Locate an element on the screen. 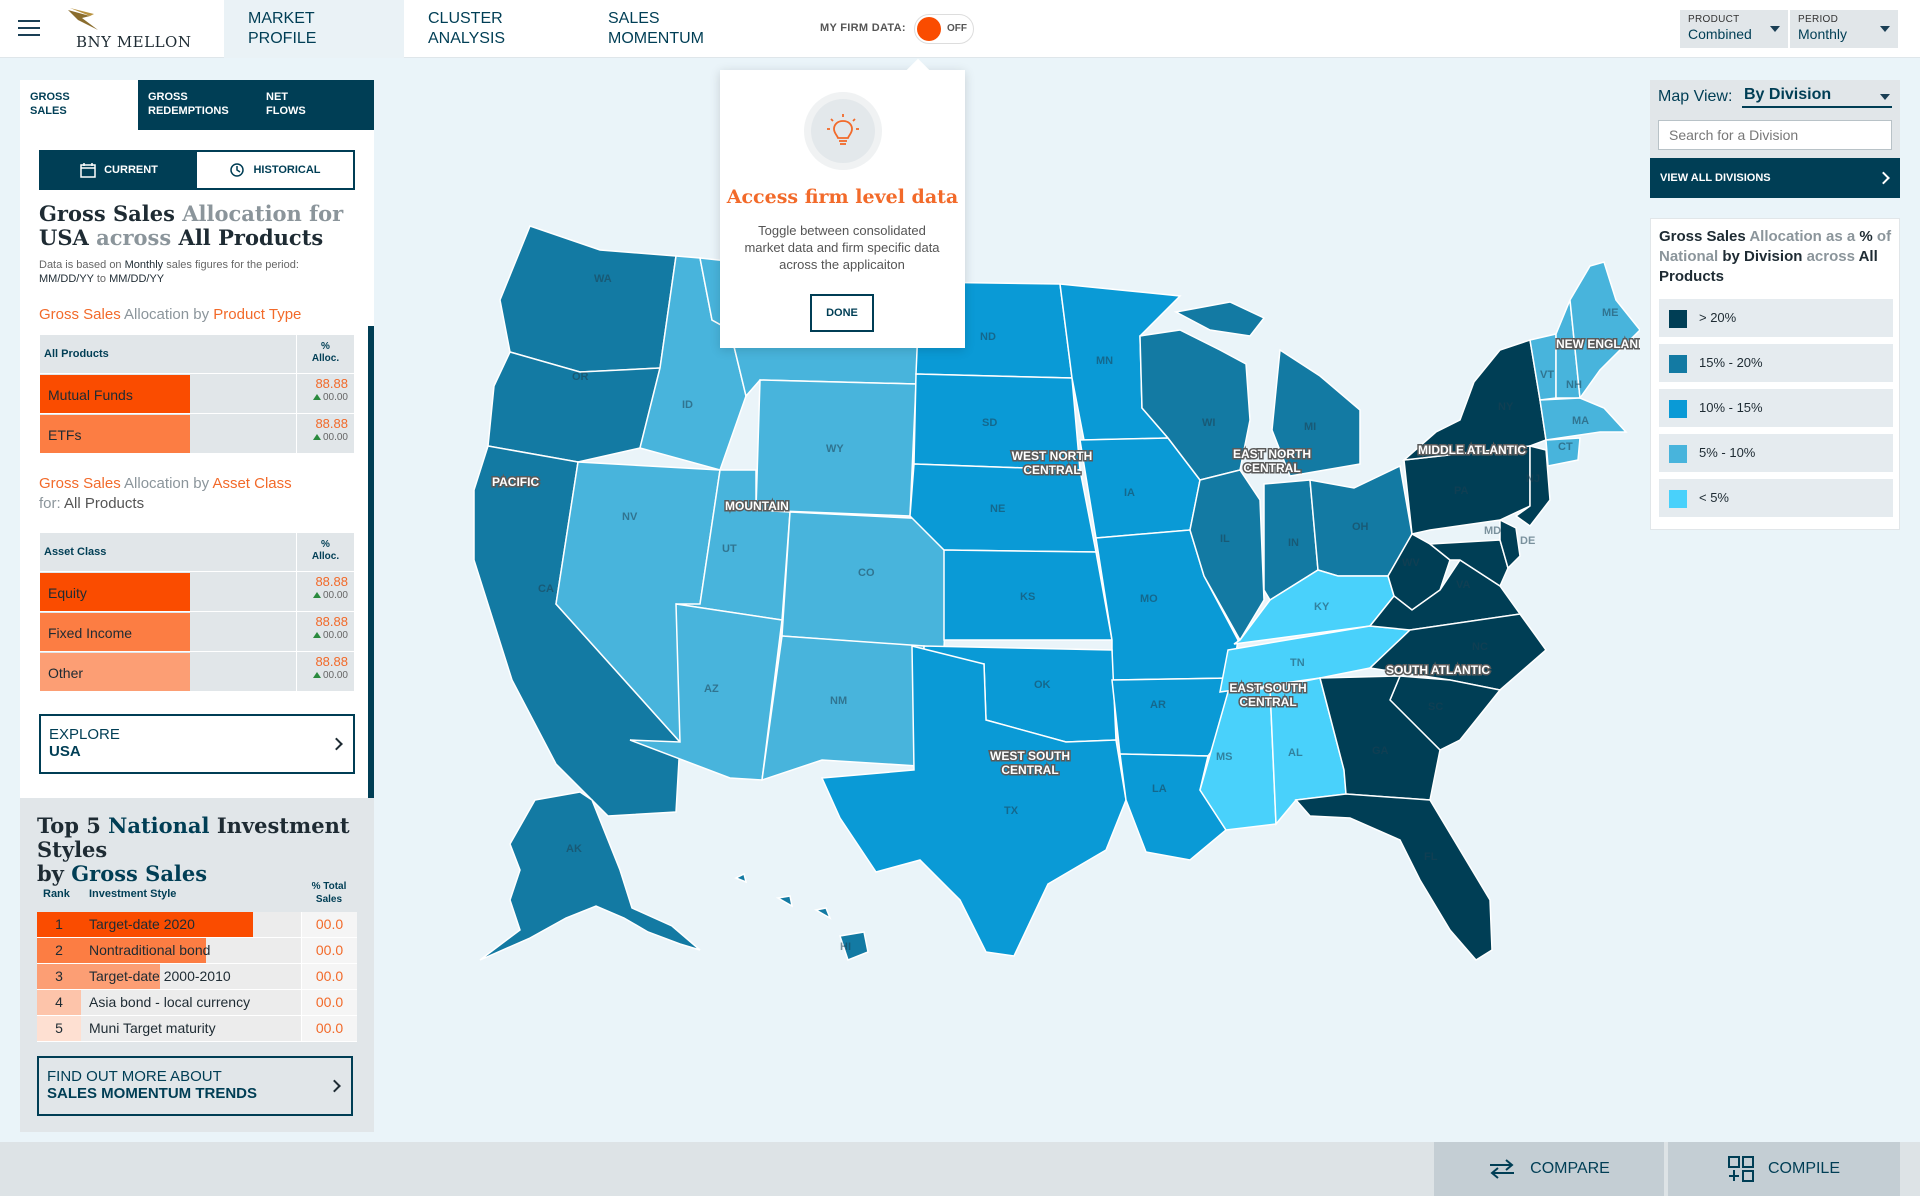 The image size is (1920, 1196). current-button: CURRENT is located at coordinates (119, 170).